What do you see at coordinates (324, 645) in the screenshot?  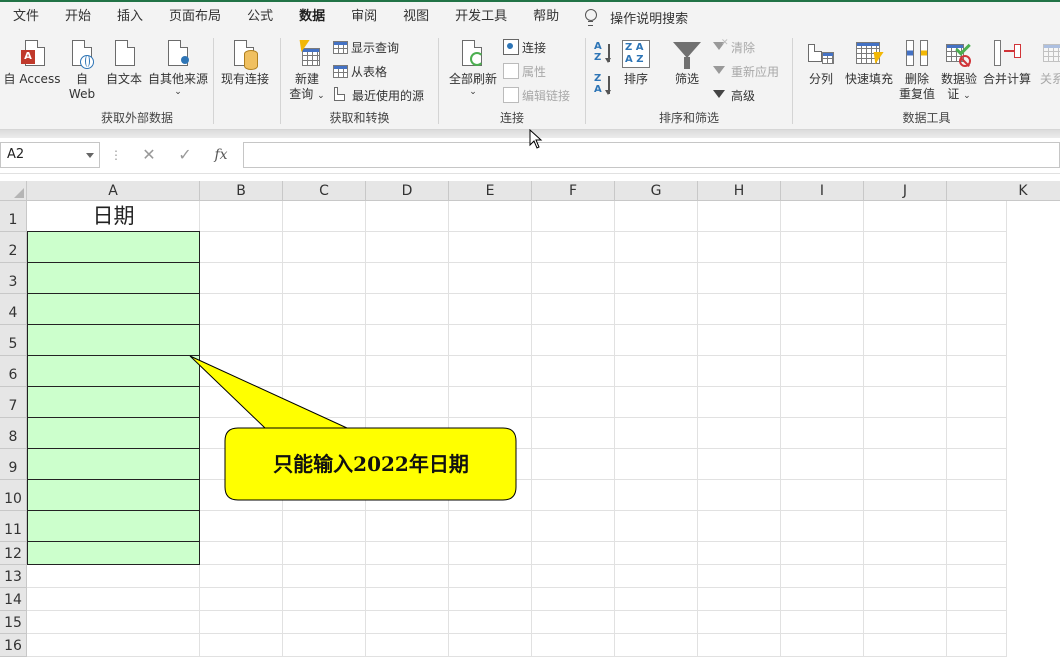 I see `cell-c16` at bounding box center [324, 645].